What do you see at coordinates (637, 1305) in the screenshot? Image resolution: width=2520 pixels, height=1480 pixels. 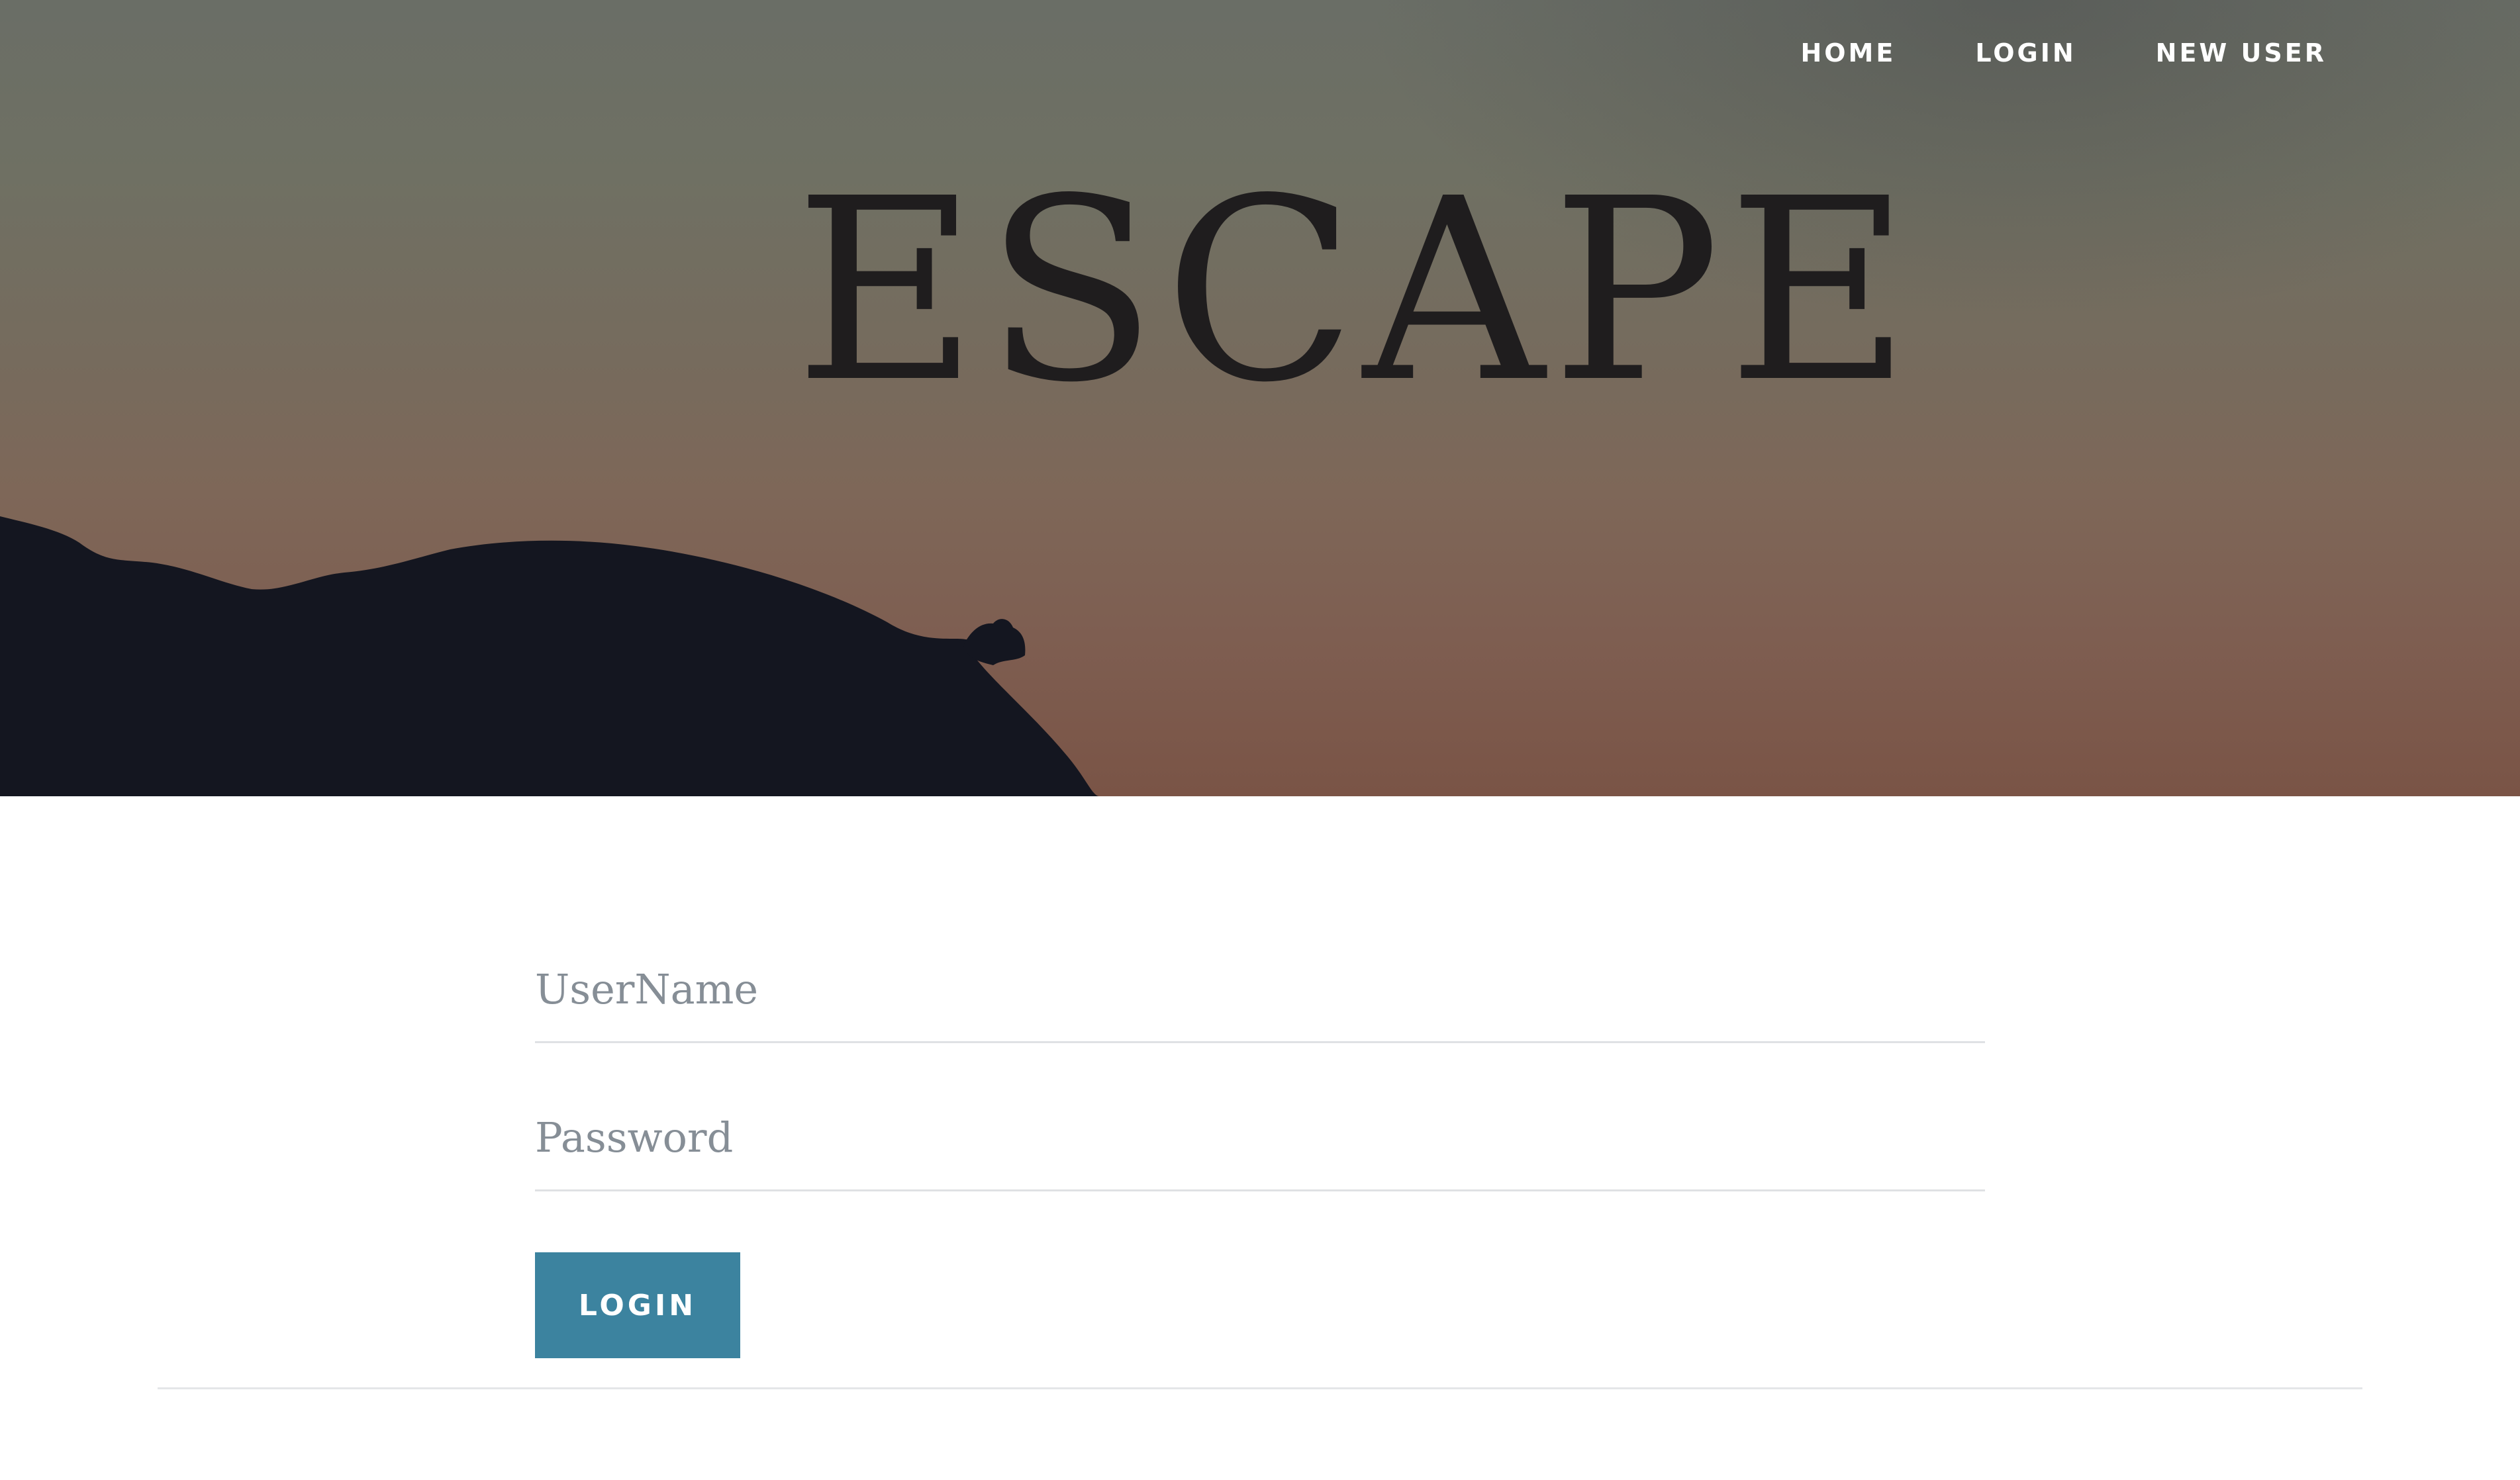 I see `login-button: LOGIN` at bounding box center [637, 1305].